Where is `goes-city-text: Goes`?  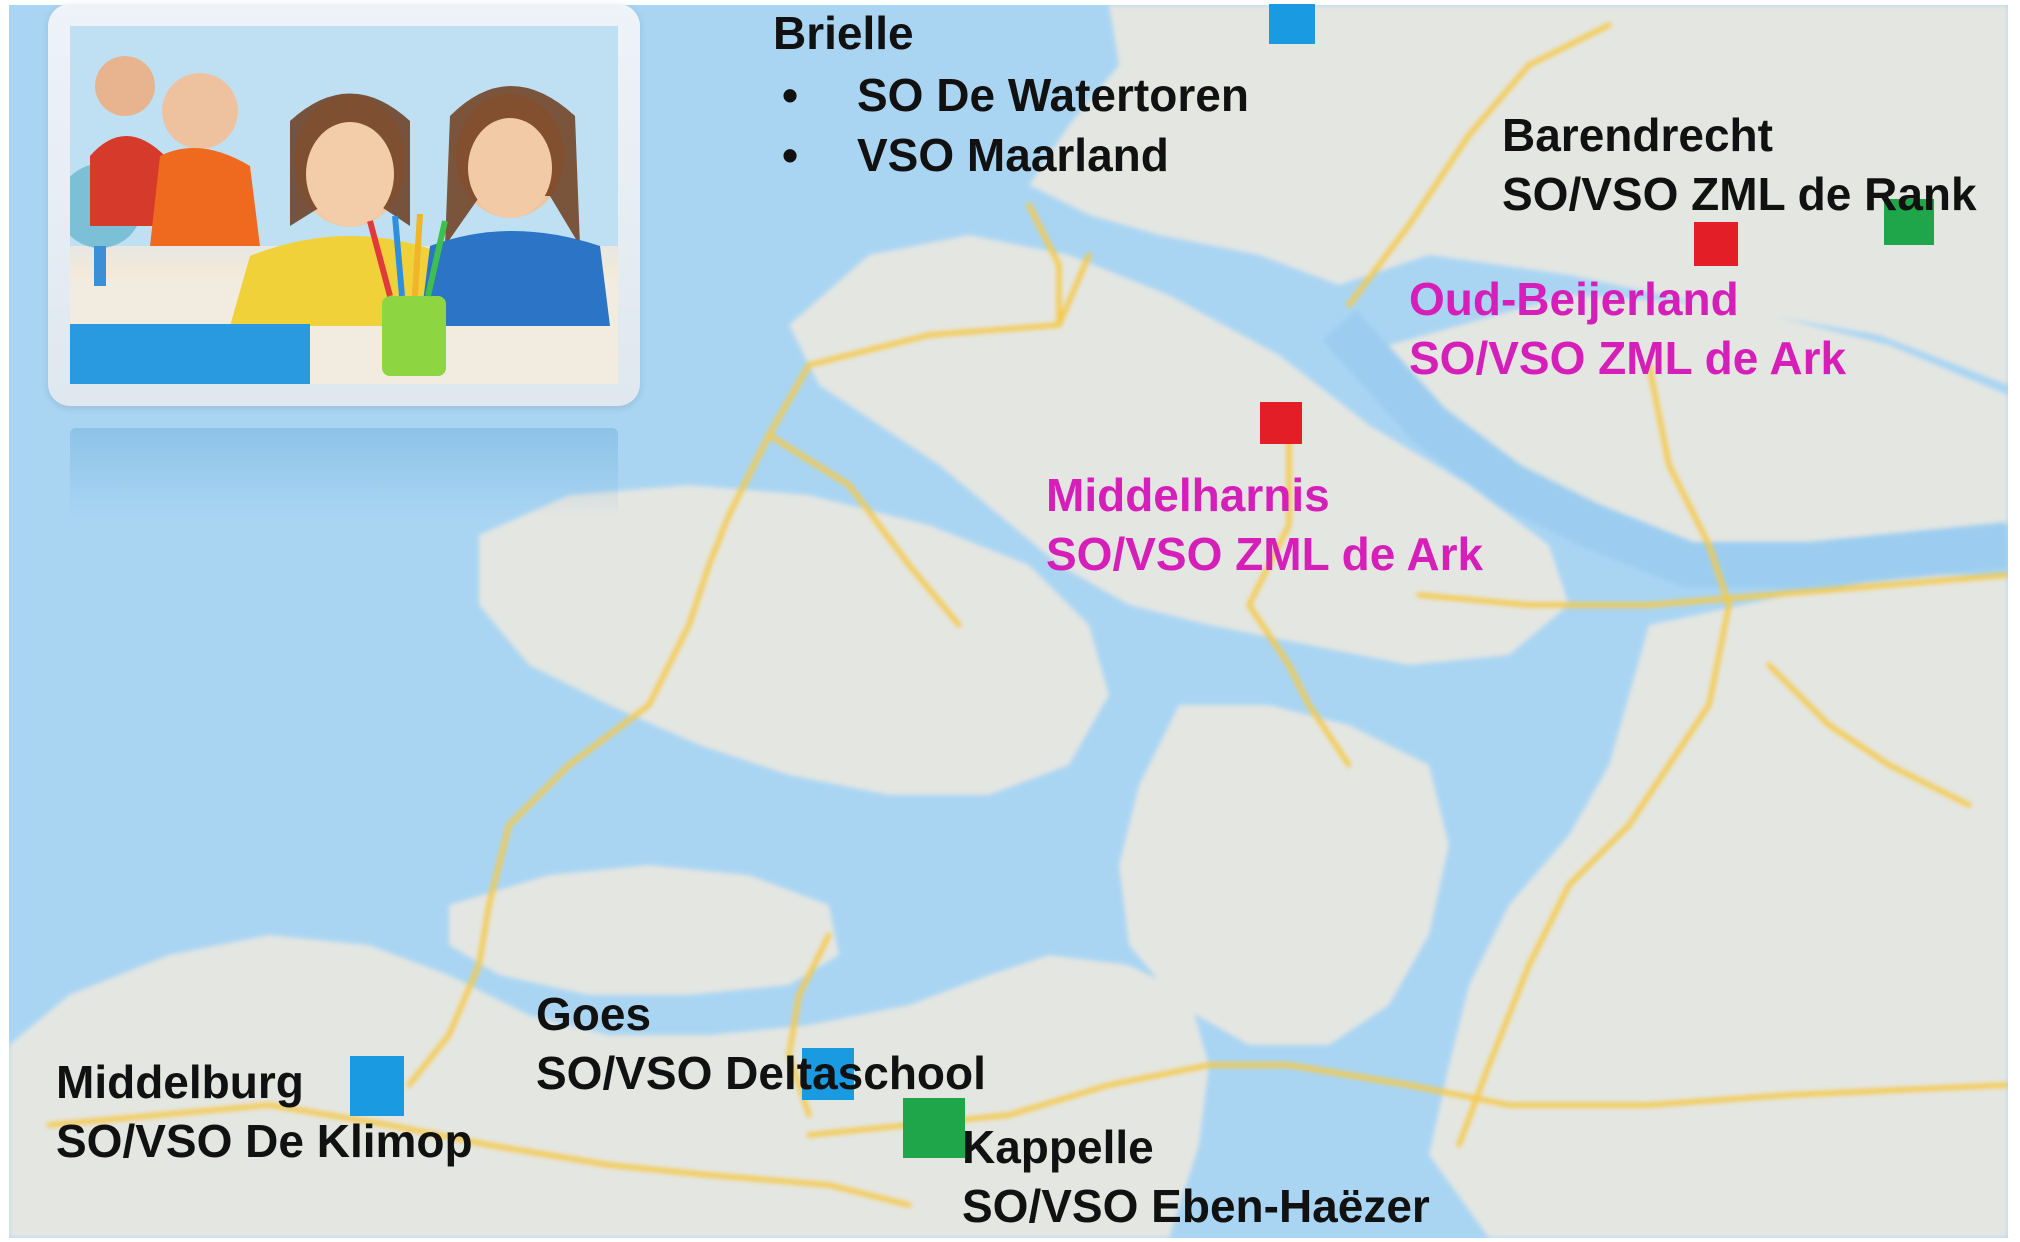
goes-city-text: Goes is located at coordinates (594, 1014).